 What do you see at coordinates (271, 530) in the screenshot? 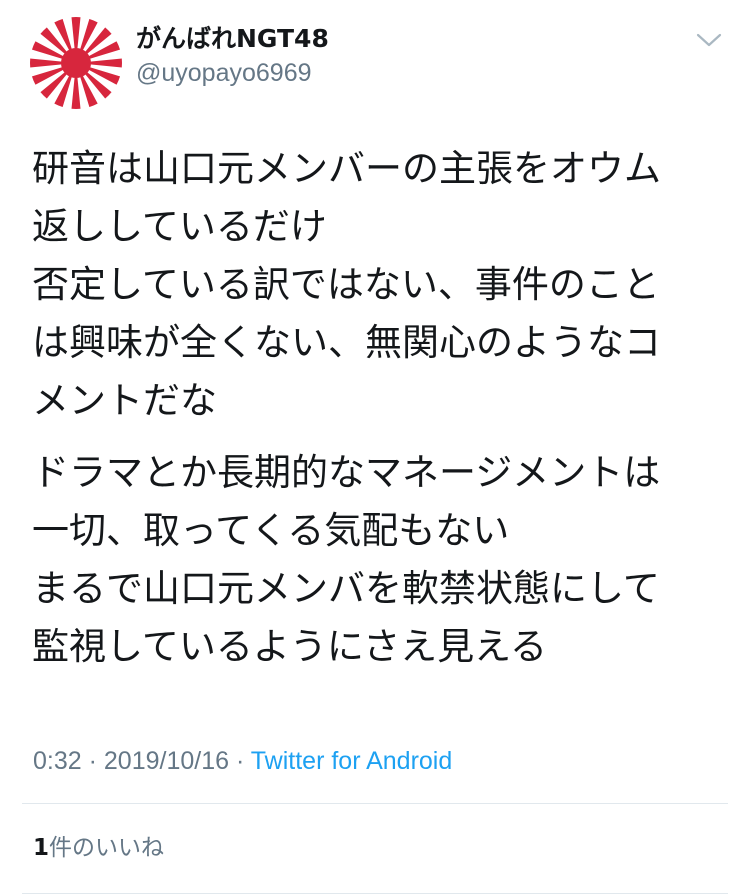
I see `tweet-line: 一切、取ってくる気配もない` at bounding box center [271, 530].